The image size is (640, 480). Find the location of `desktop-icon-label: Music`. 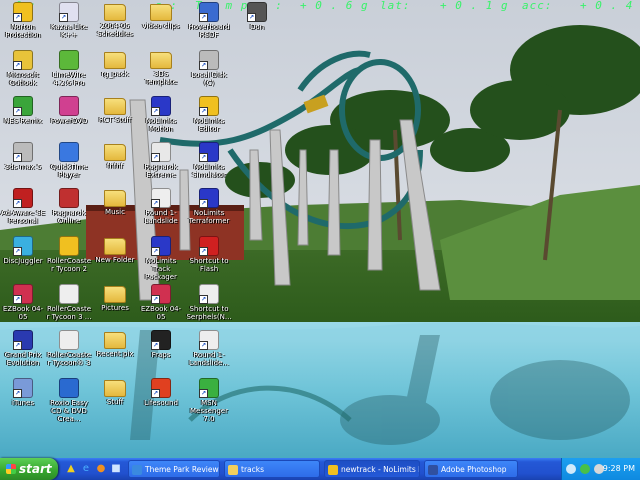

desktop-icon-label: Music is located at coordinates (115, 212).